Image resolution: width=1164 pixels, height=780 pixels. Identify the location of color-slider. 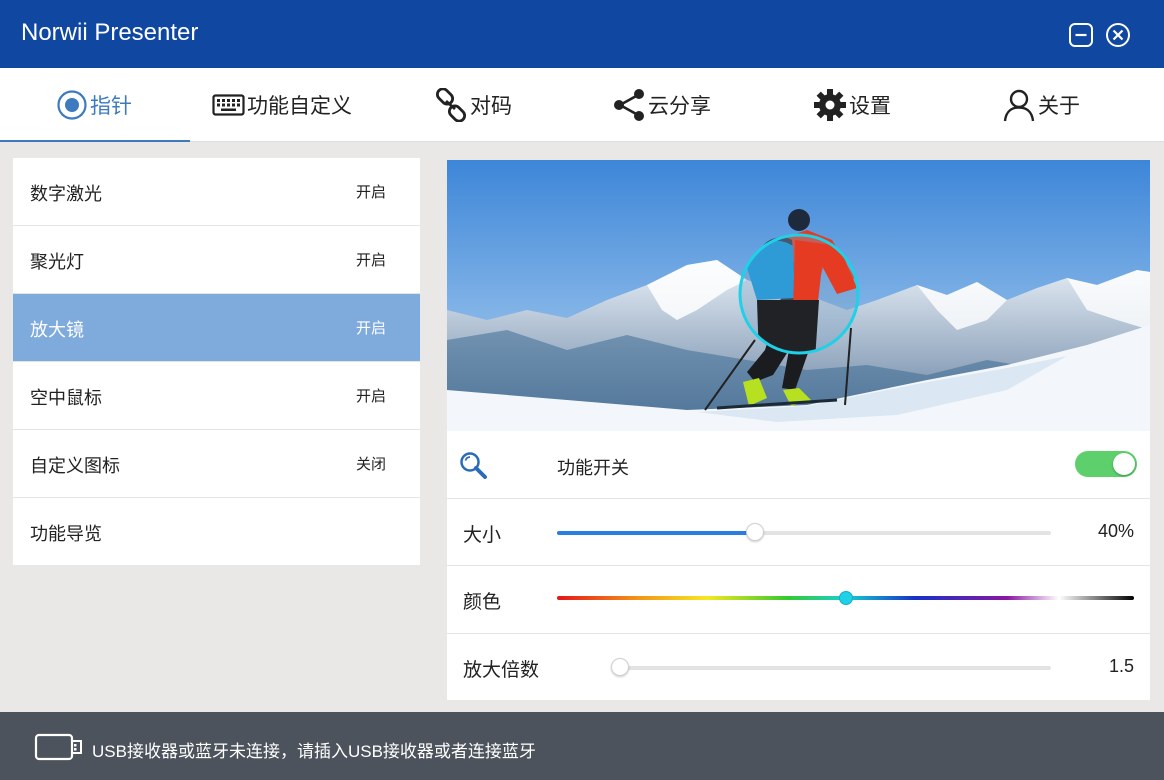
(845, 598).